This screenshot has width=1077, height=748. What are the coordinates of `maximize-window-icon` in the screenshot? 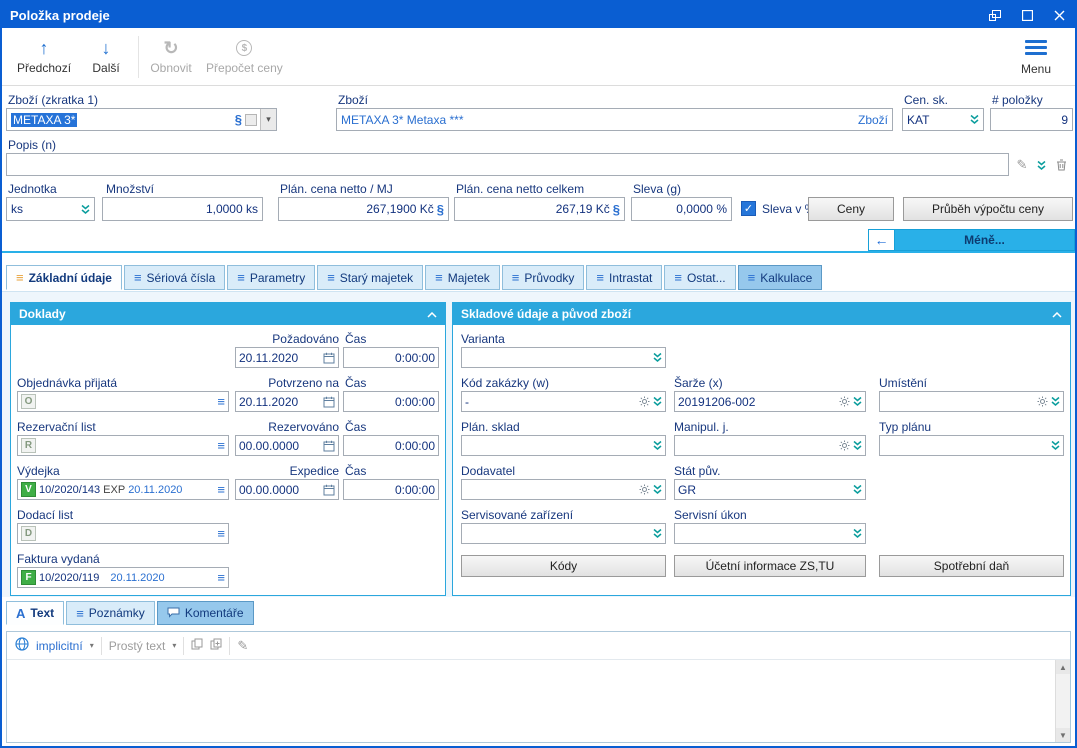 It's located at (1027, 15).